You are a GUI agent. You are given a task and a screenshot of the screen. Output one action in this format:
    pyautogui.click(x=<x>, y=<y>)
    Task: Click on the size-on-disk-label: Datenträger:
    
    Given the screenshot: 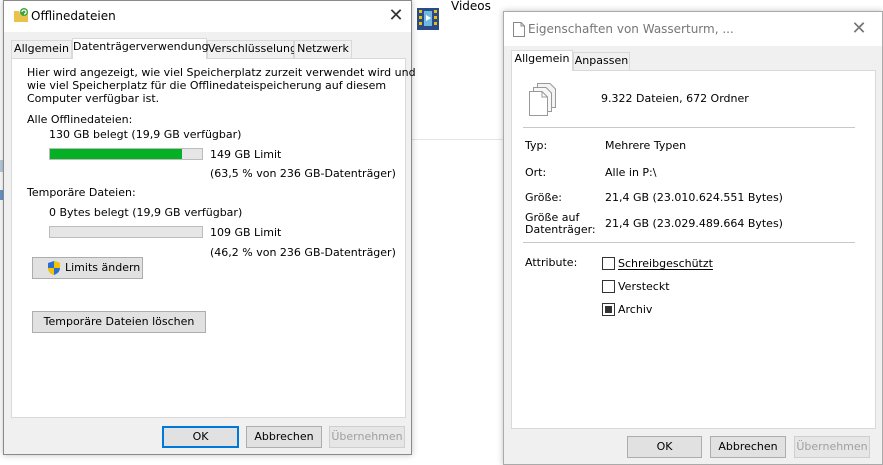 What is the action you would take?
    pyautogui.click(x=560, y=229)
    